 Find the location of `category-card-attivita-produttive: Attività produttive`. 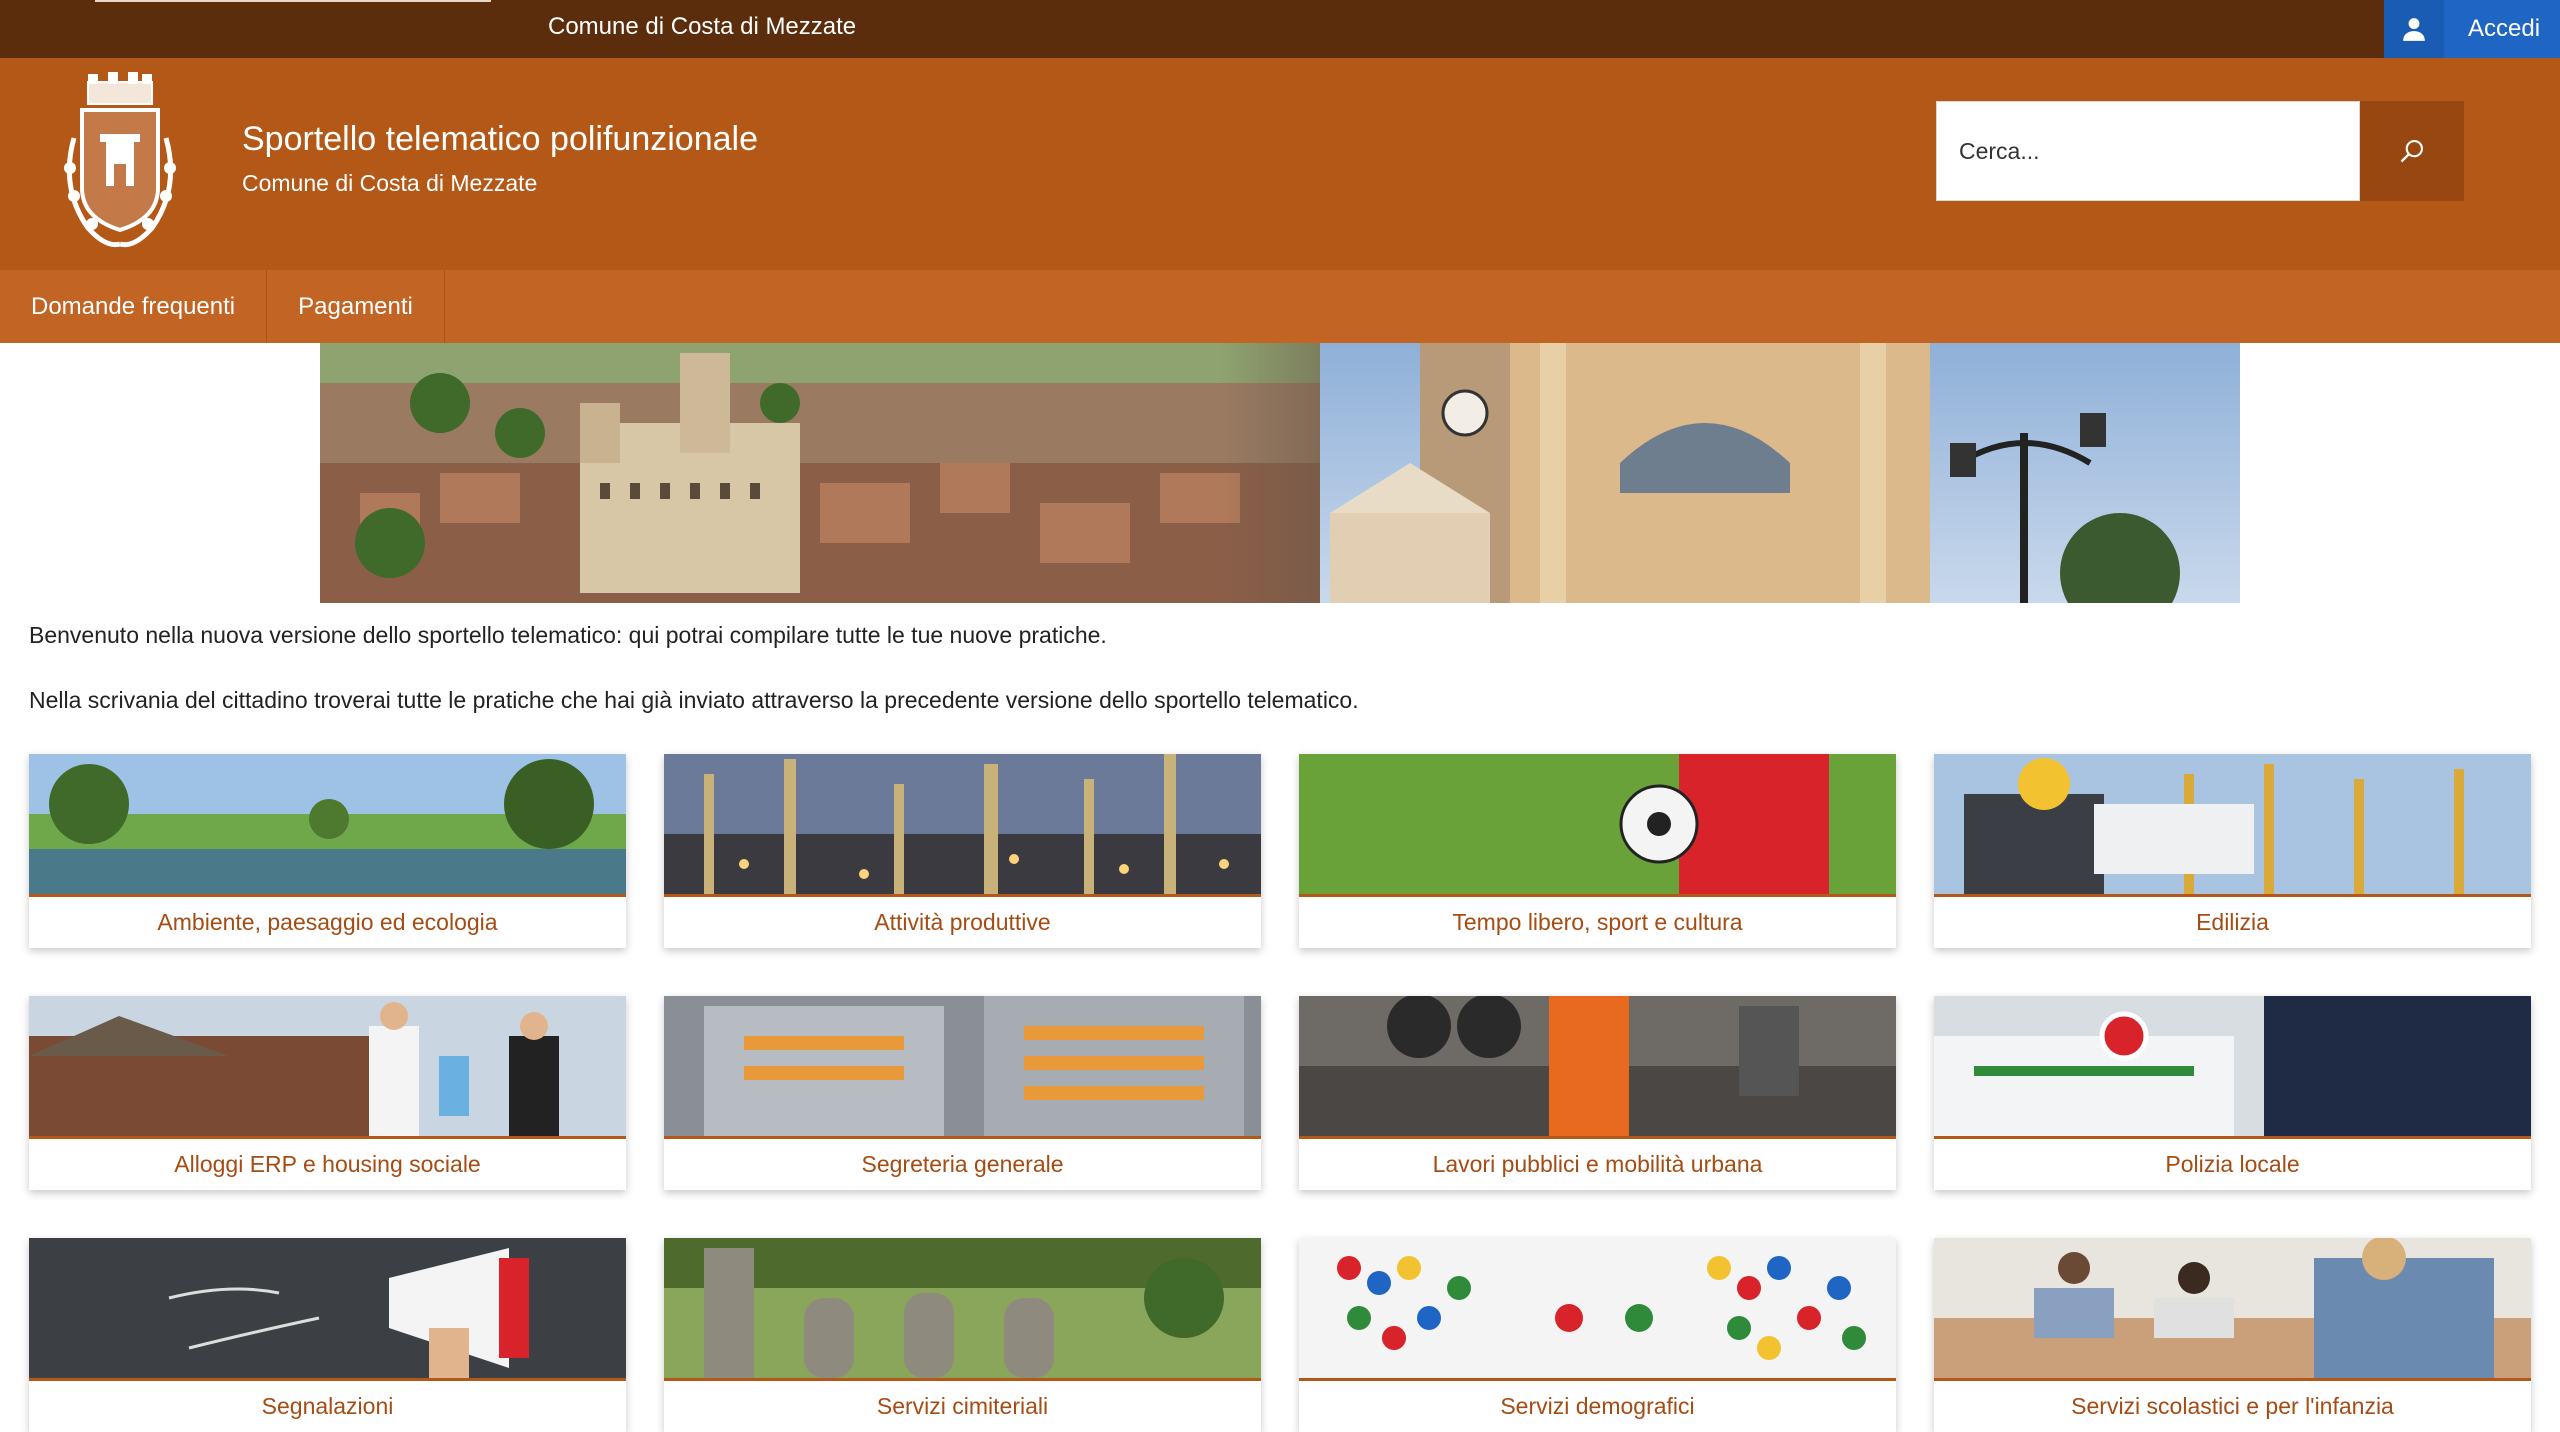

category-card-attivita-produttive: Attività produttive is located at coordinates (962, 851).